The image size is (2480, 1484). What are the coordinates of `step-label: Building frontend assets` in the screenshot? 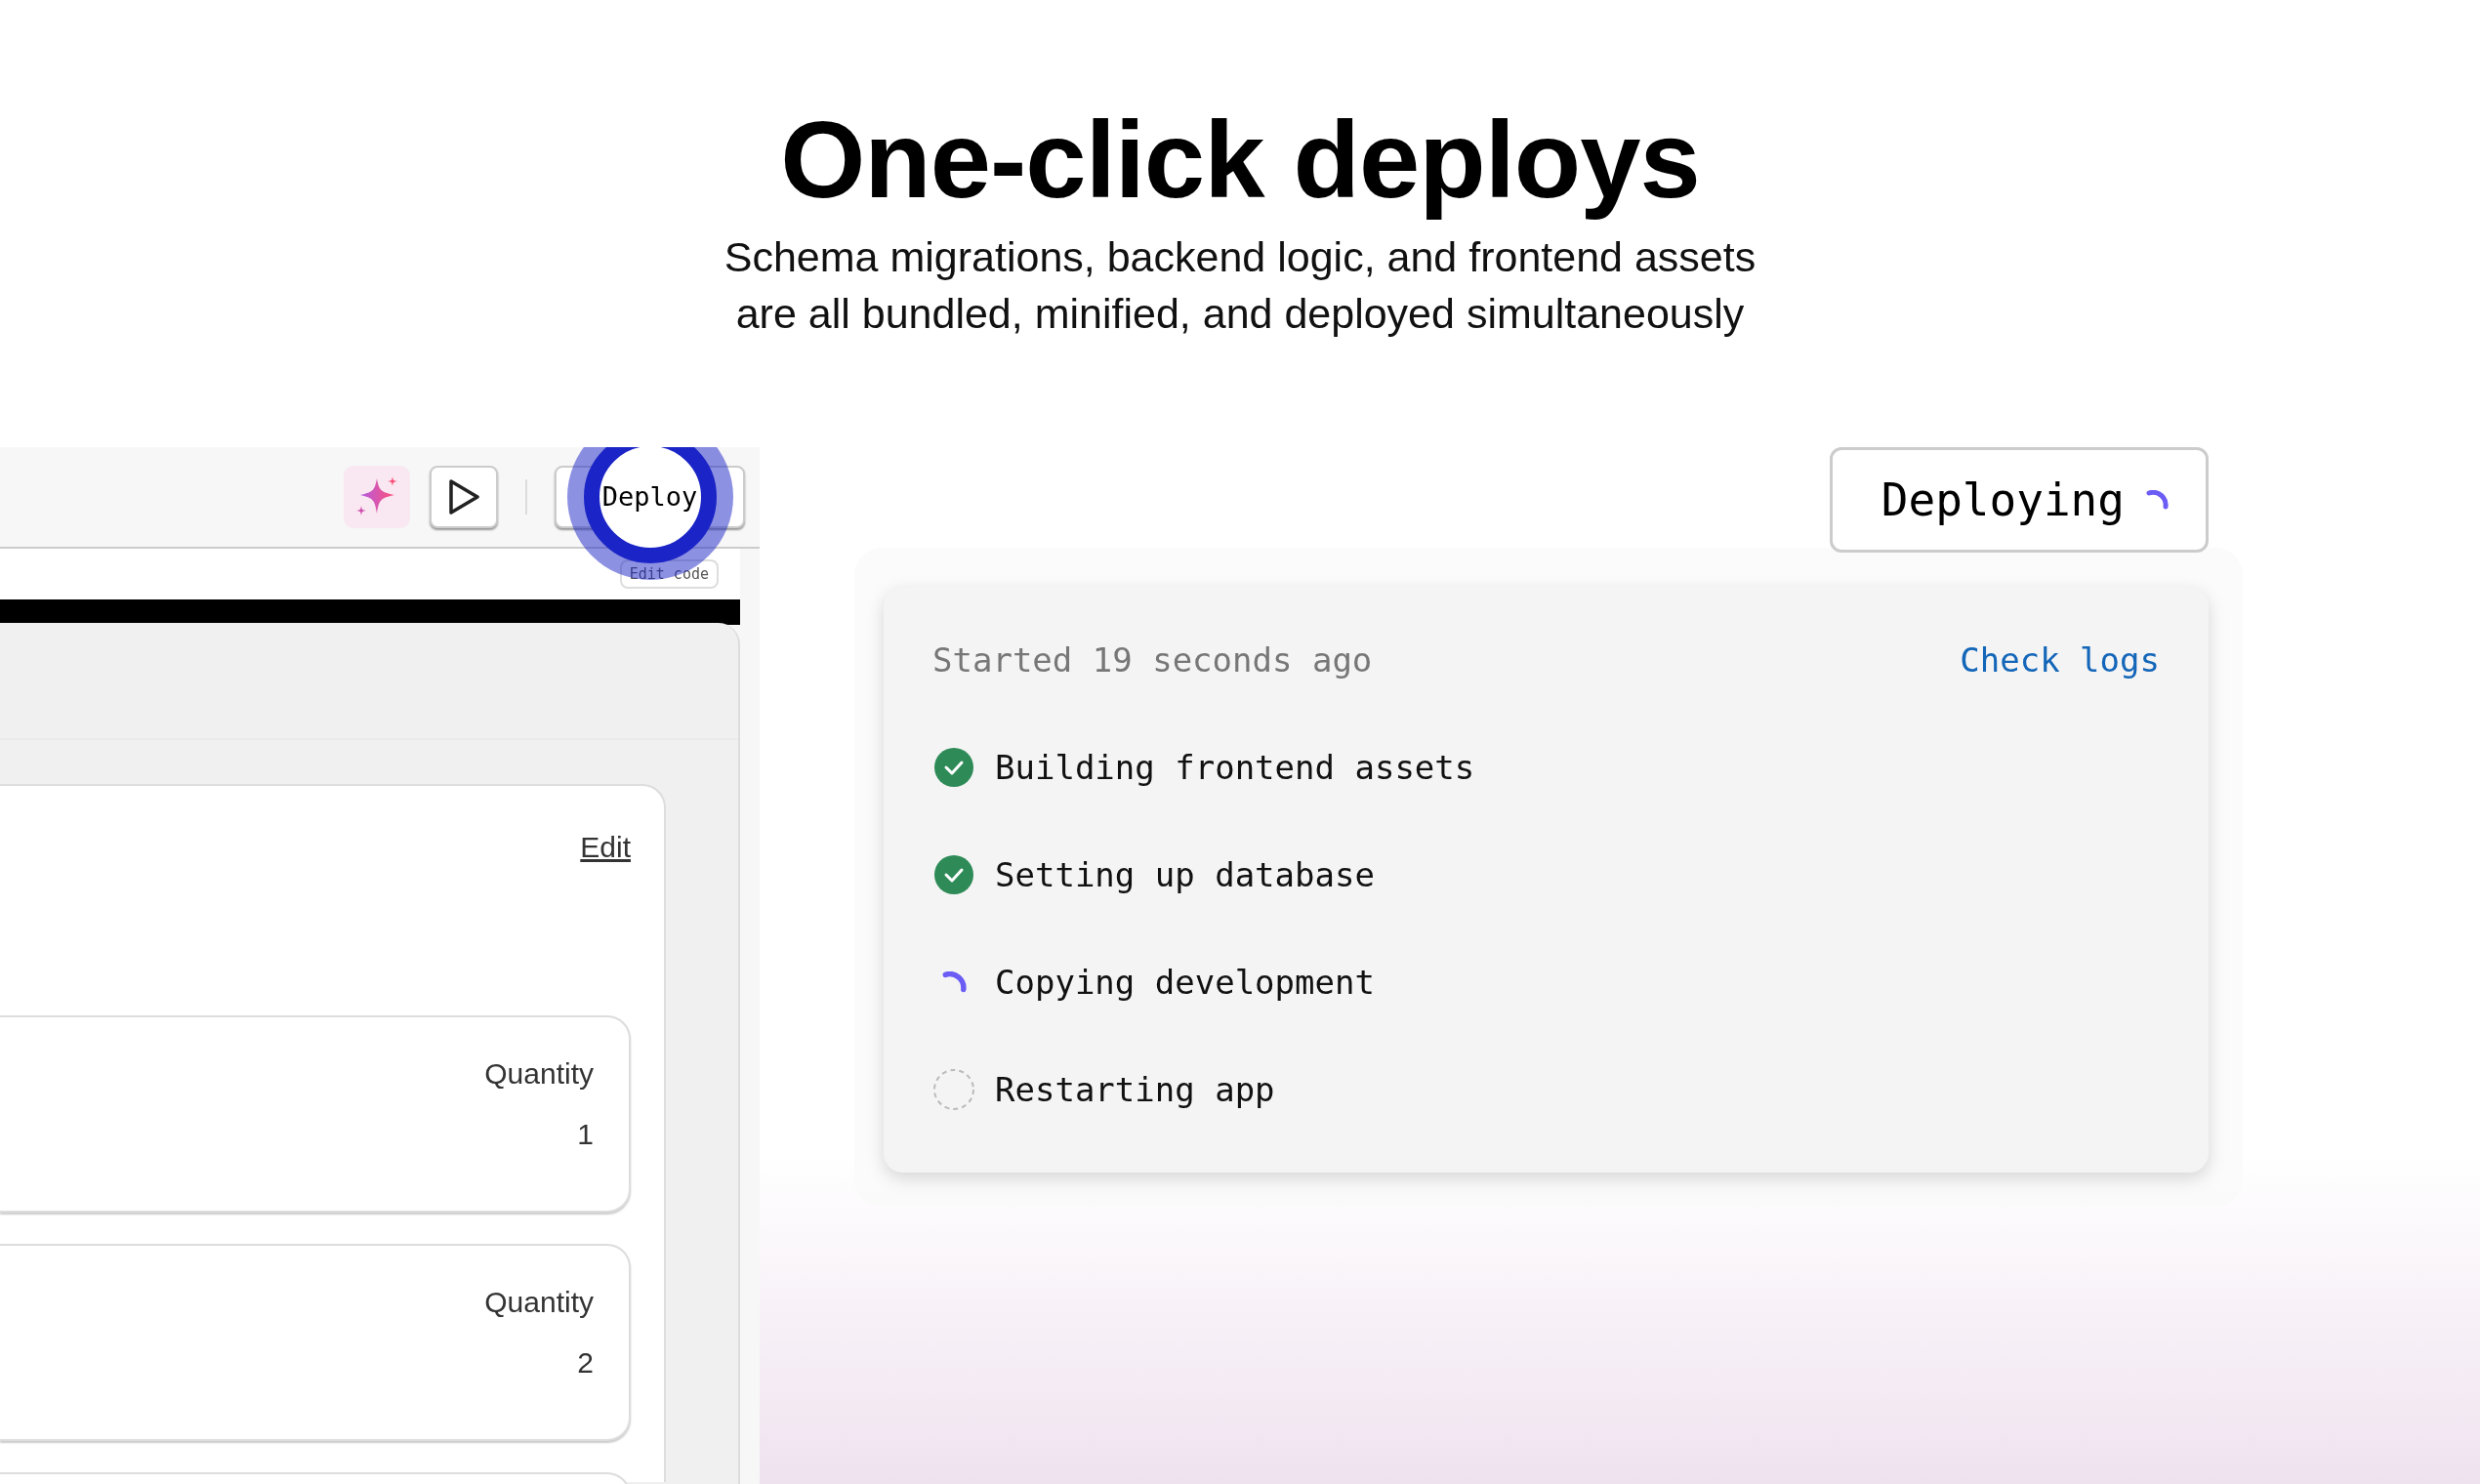 It's located at (1235, 768).